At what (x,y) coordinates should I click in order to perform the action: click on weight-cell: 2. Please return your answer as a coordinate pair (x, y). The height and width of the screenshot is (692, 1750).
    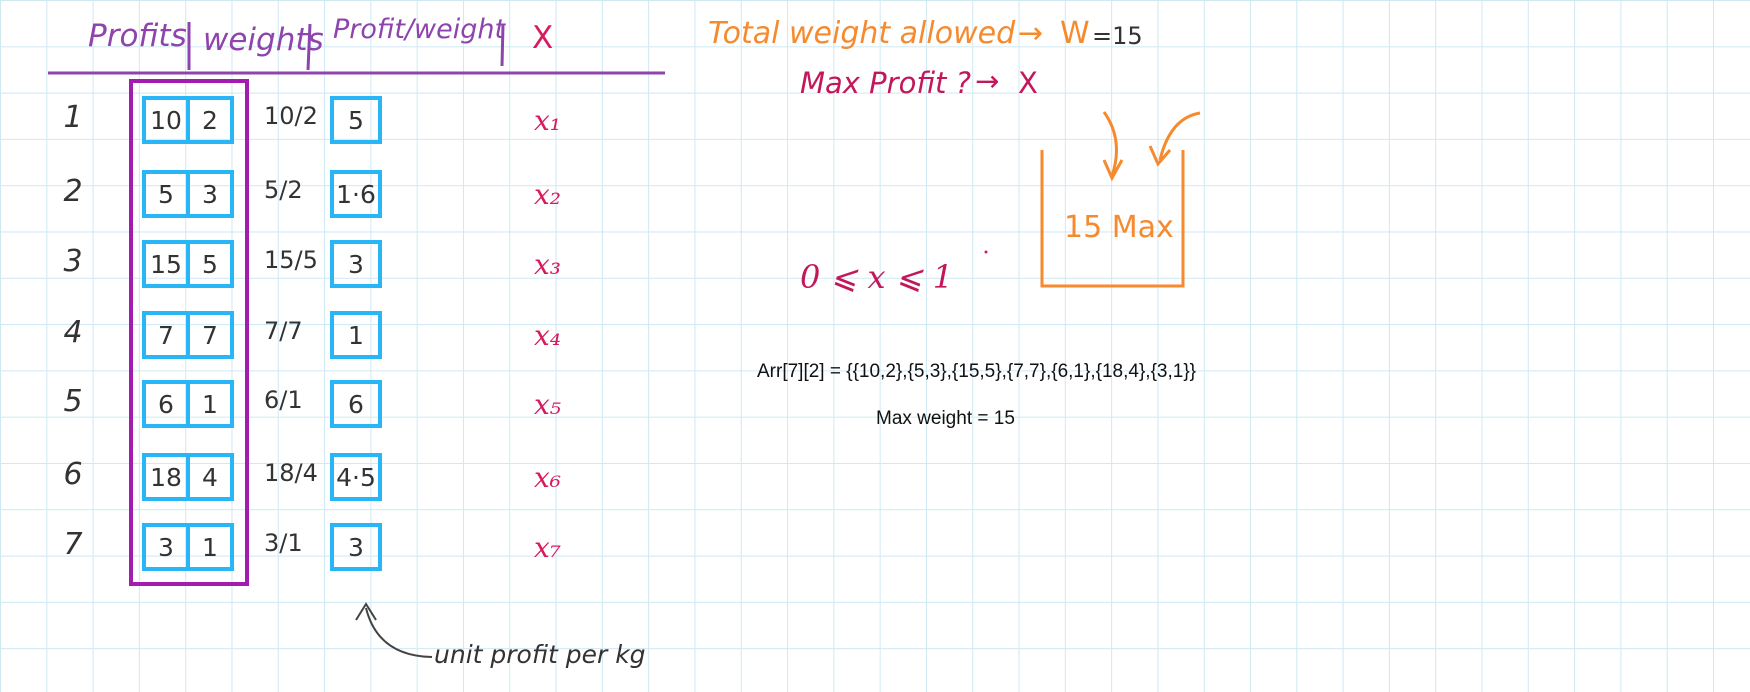
    Looking at the image, I should click on (210, 120).